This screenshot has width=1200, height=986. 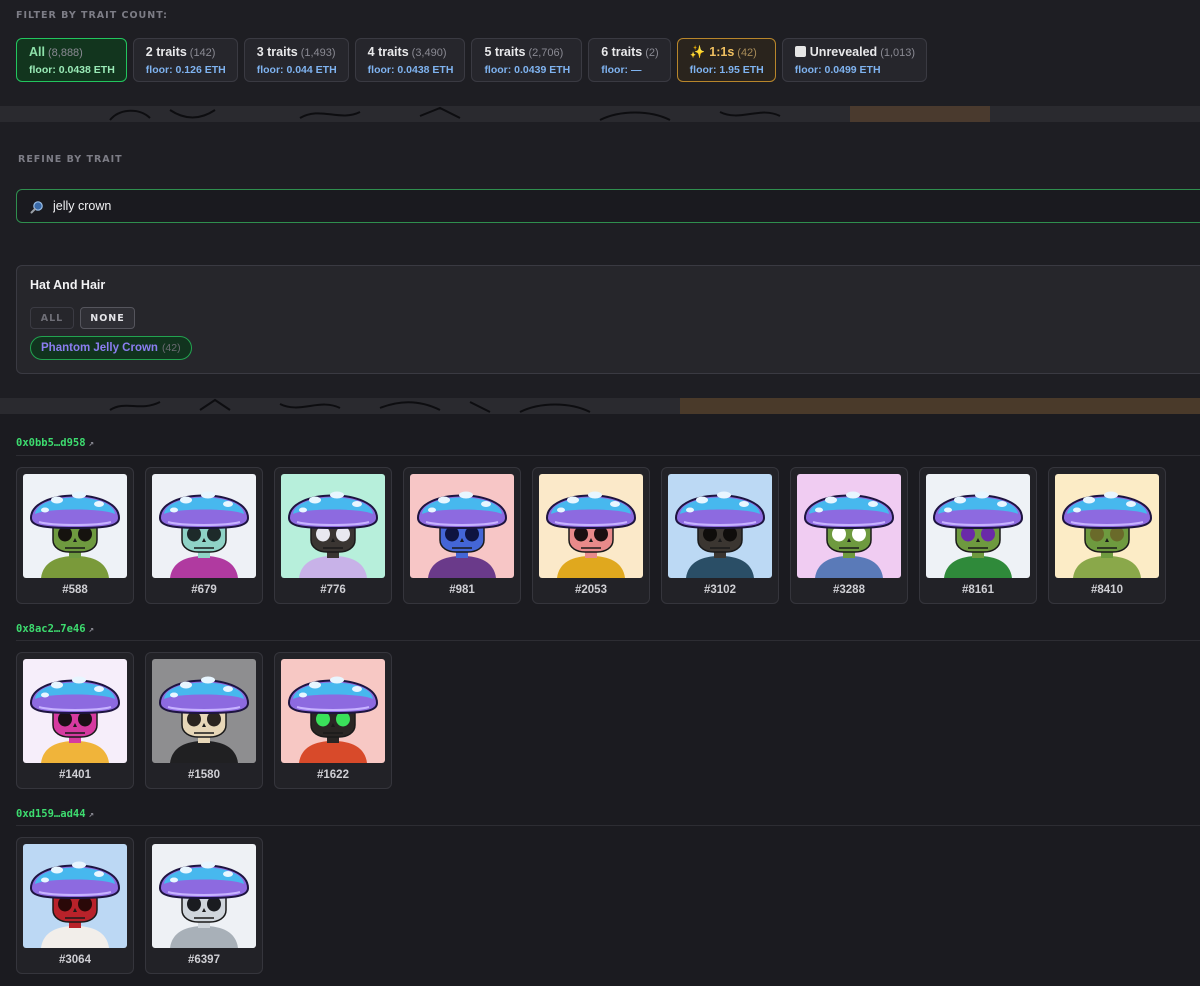 I want to click on chip-label: 4 traits, so click(x=388, y=52).